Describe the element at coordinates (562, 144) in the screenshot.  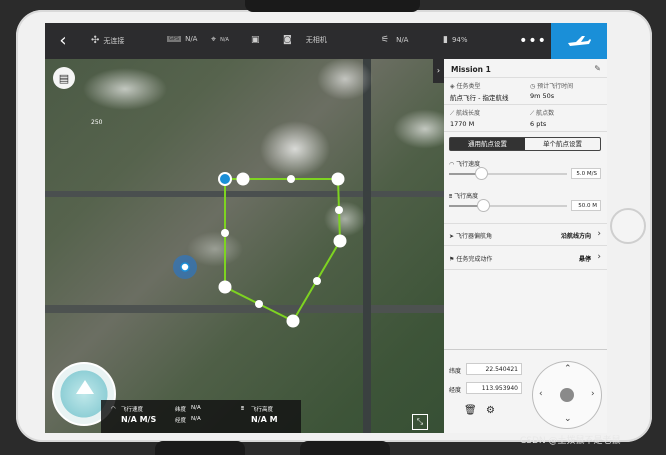
I see `tab-single-waypoint-settings: 单个航点设置` at that location.